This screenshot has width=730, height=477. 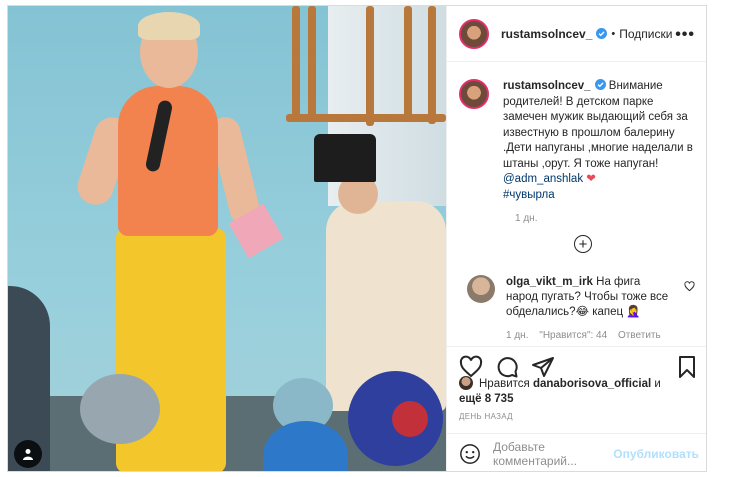 I want to click on following-button: Подписки, so click(x=645, y=34).